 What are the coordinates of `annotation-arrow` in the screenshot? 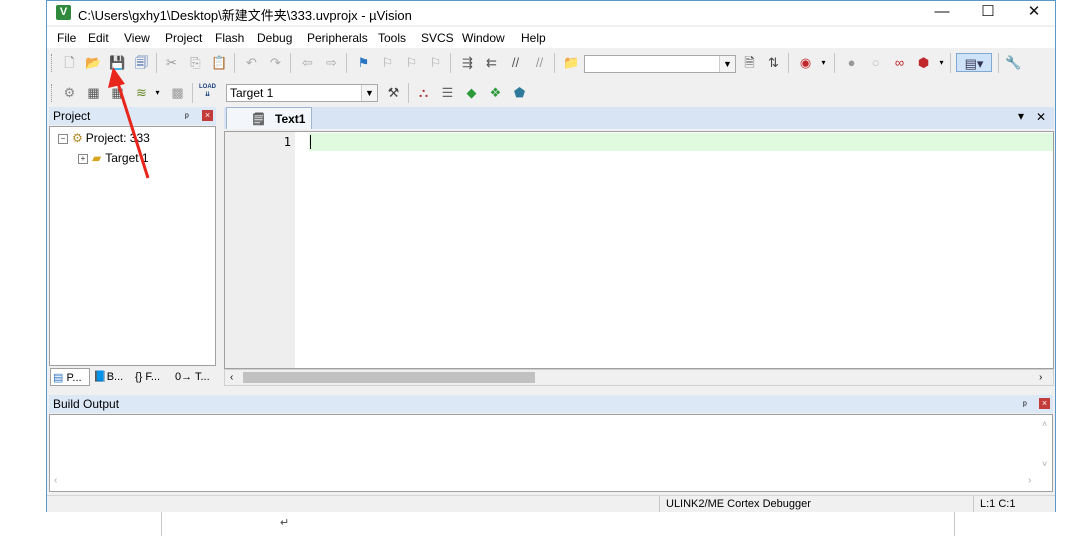 It's located at (129, 123).